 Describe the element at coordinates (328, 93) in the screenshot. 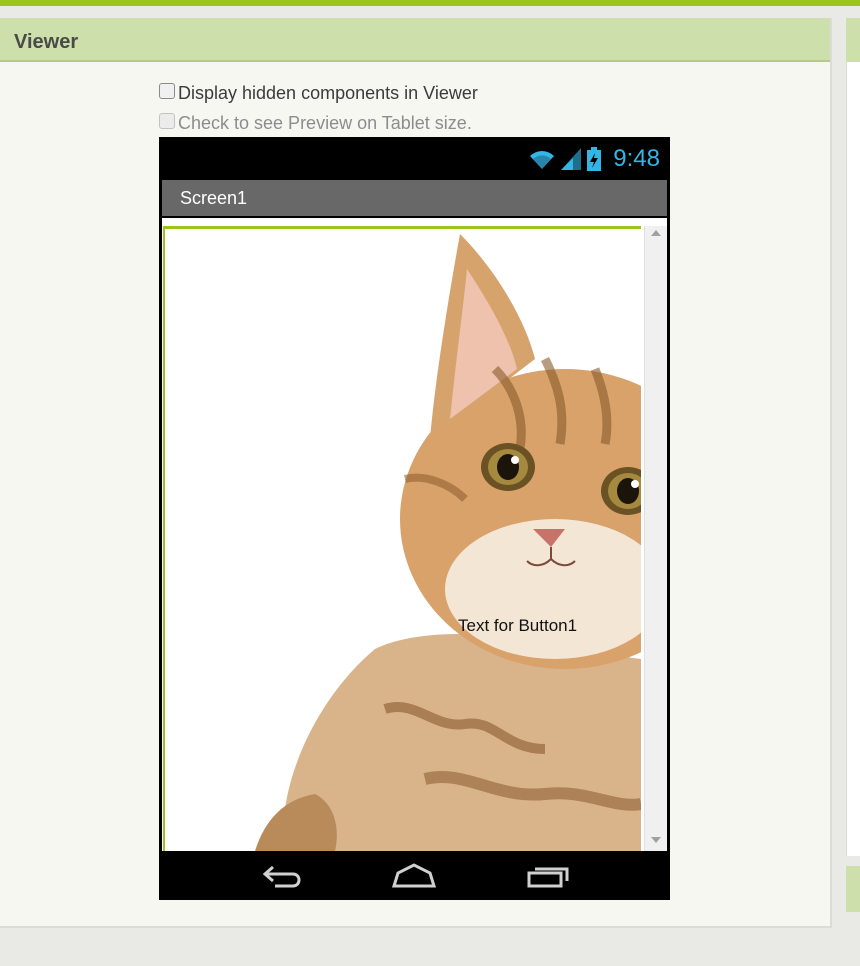

I see `display-hidden-label: Display hidden components in Viewer` at that location.